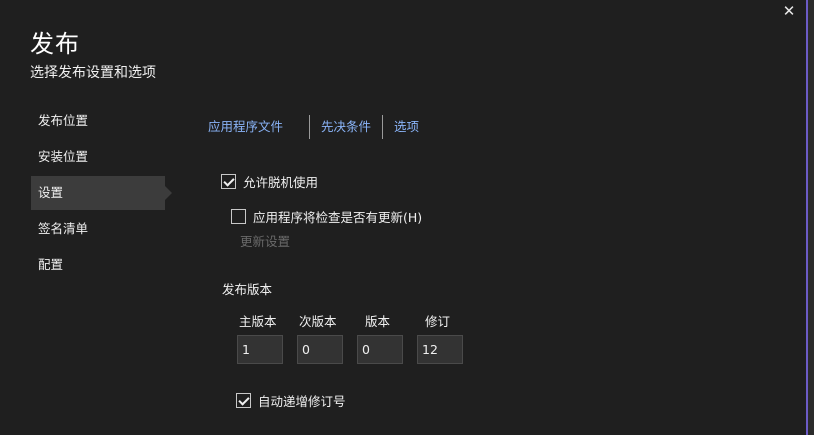 The width and height of the screenshot is (814, 435). What do you see at coordinates (281, 182) in the screenshot?
I see `allow-offline-label: 允许脱机使用` at bounding box center [281, 182].